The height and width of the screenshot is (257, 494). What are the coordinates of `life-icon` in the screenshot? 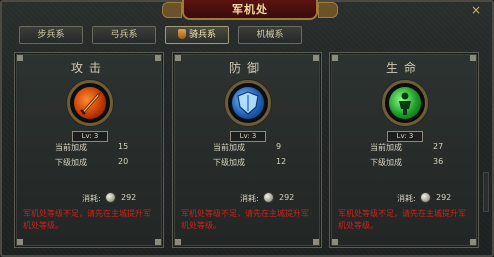 It's located at (405, 103).